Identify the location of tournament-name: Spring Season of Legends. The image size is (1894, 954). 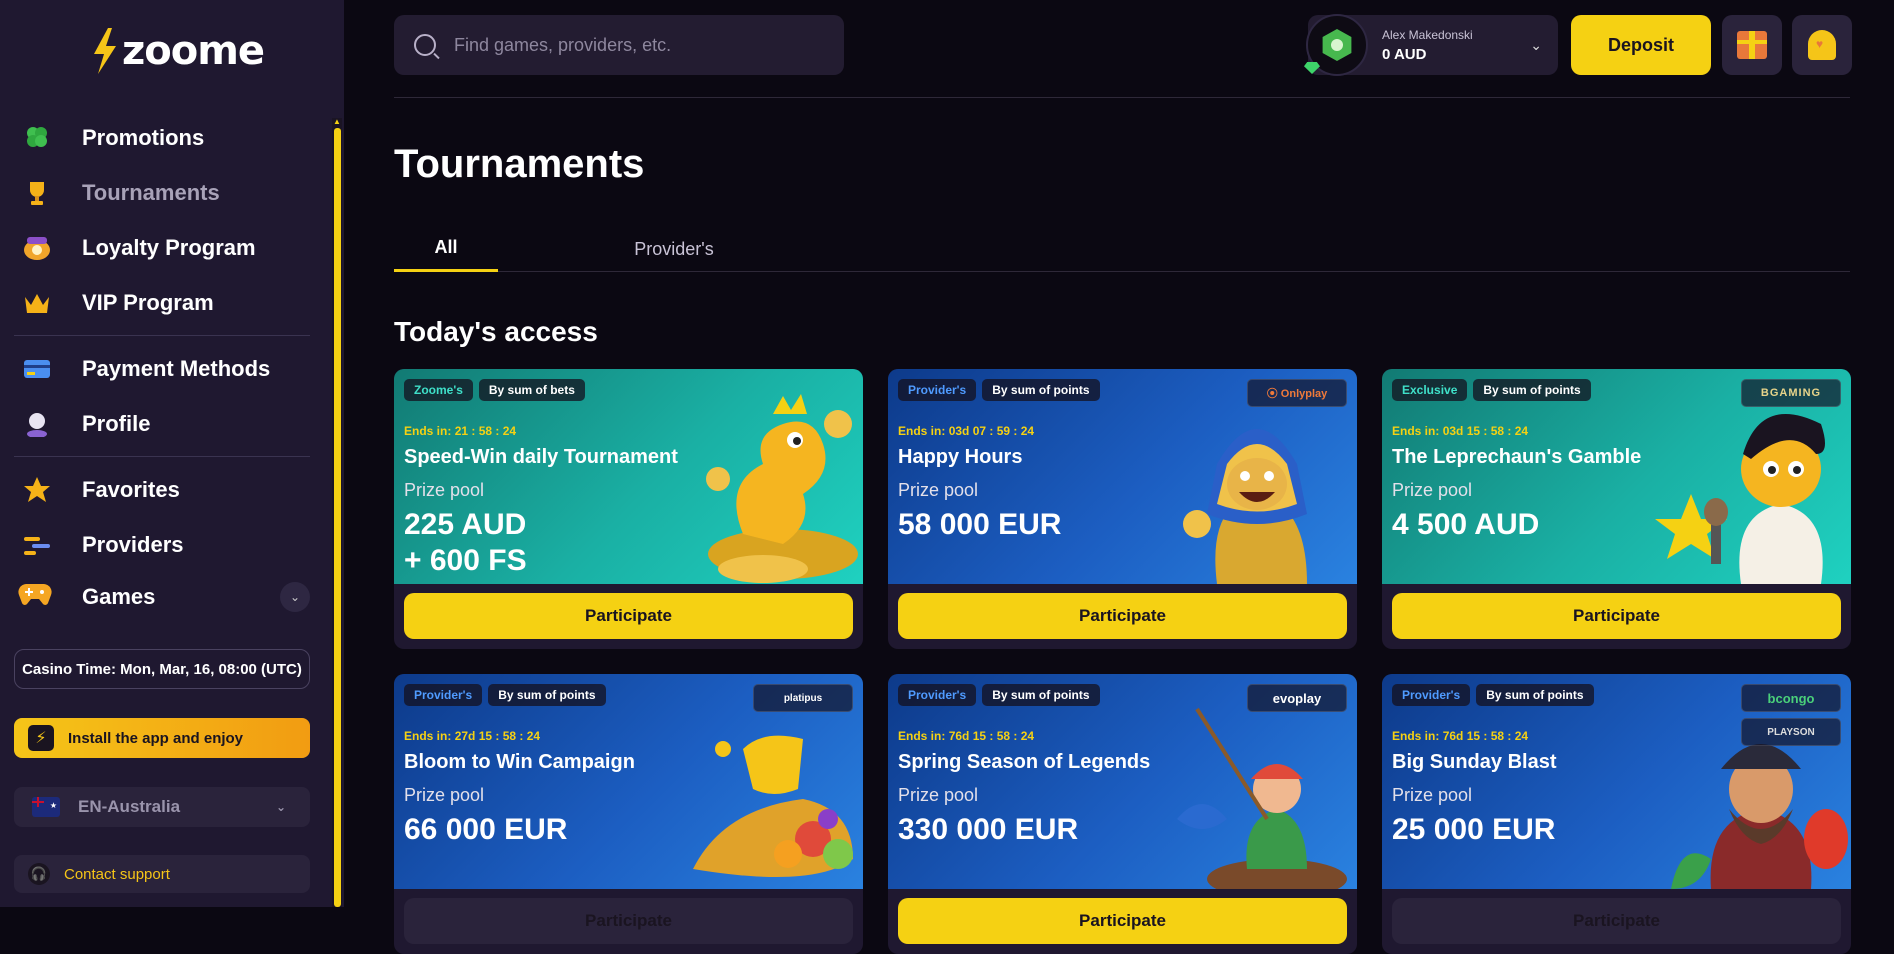
(1024, 762).